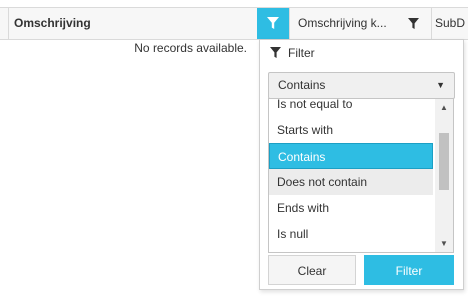 This screenshot has height=300, width=468. Describe the element at coordinates (312, 270) in the screenshot. I see `clear-button: Clear` at that location.